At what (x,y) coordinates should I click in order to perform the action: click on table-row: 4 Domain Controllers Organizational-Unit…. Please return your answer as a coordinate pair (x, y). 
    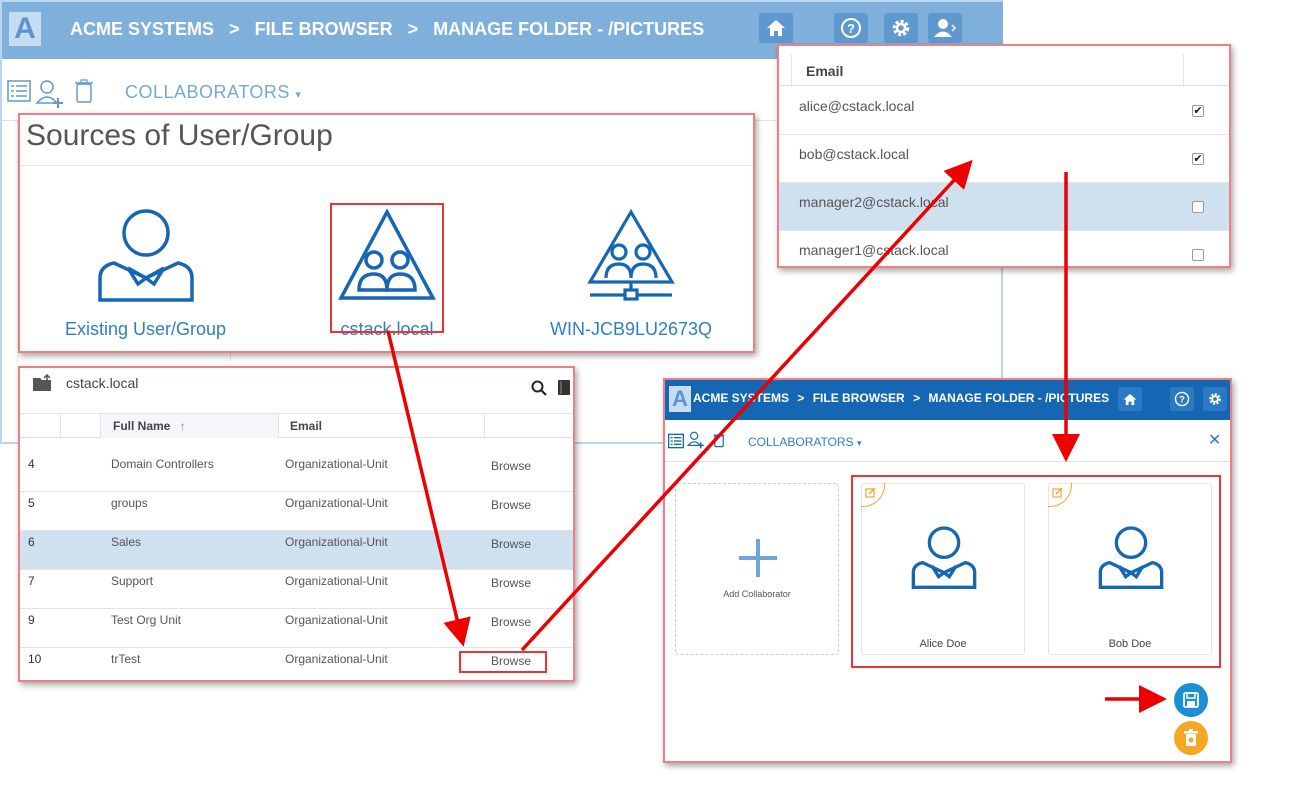
    Looking at the image, I should click on (296, 472).